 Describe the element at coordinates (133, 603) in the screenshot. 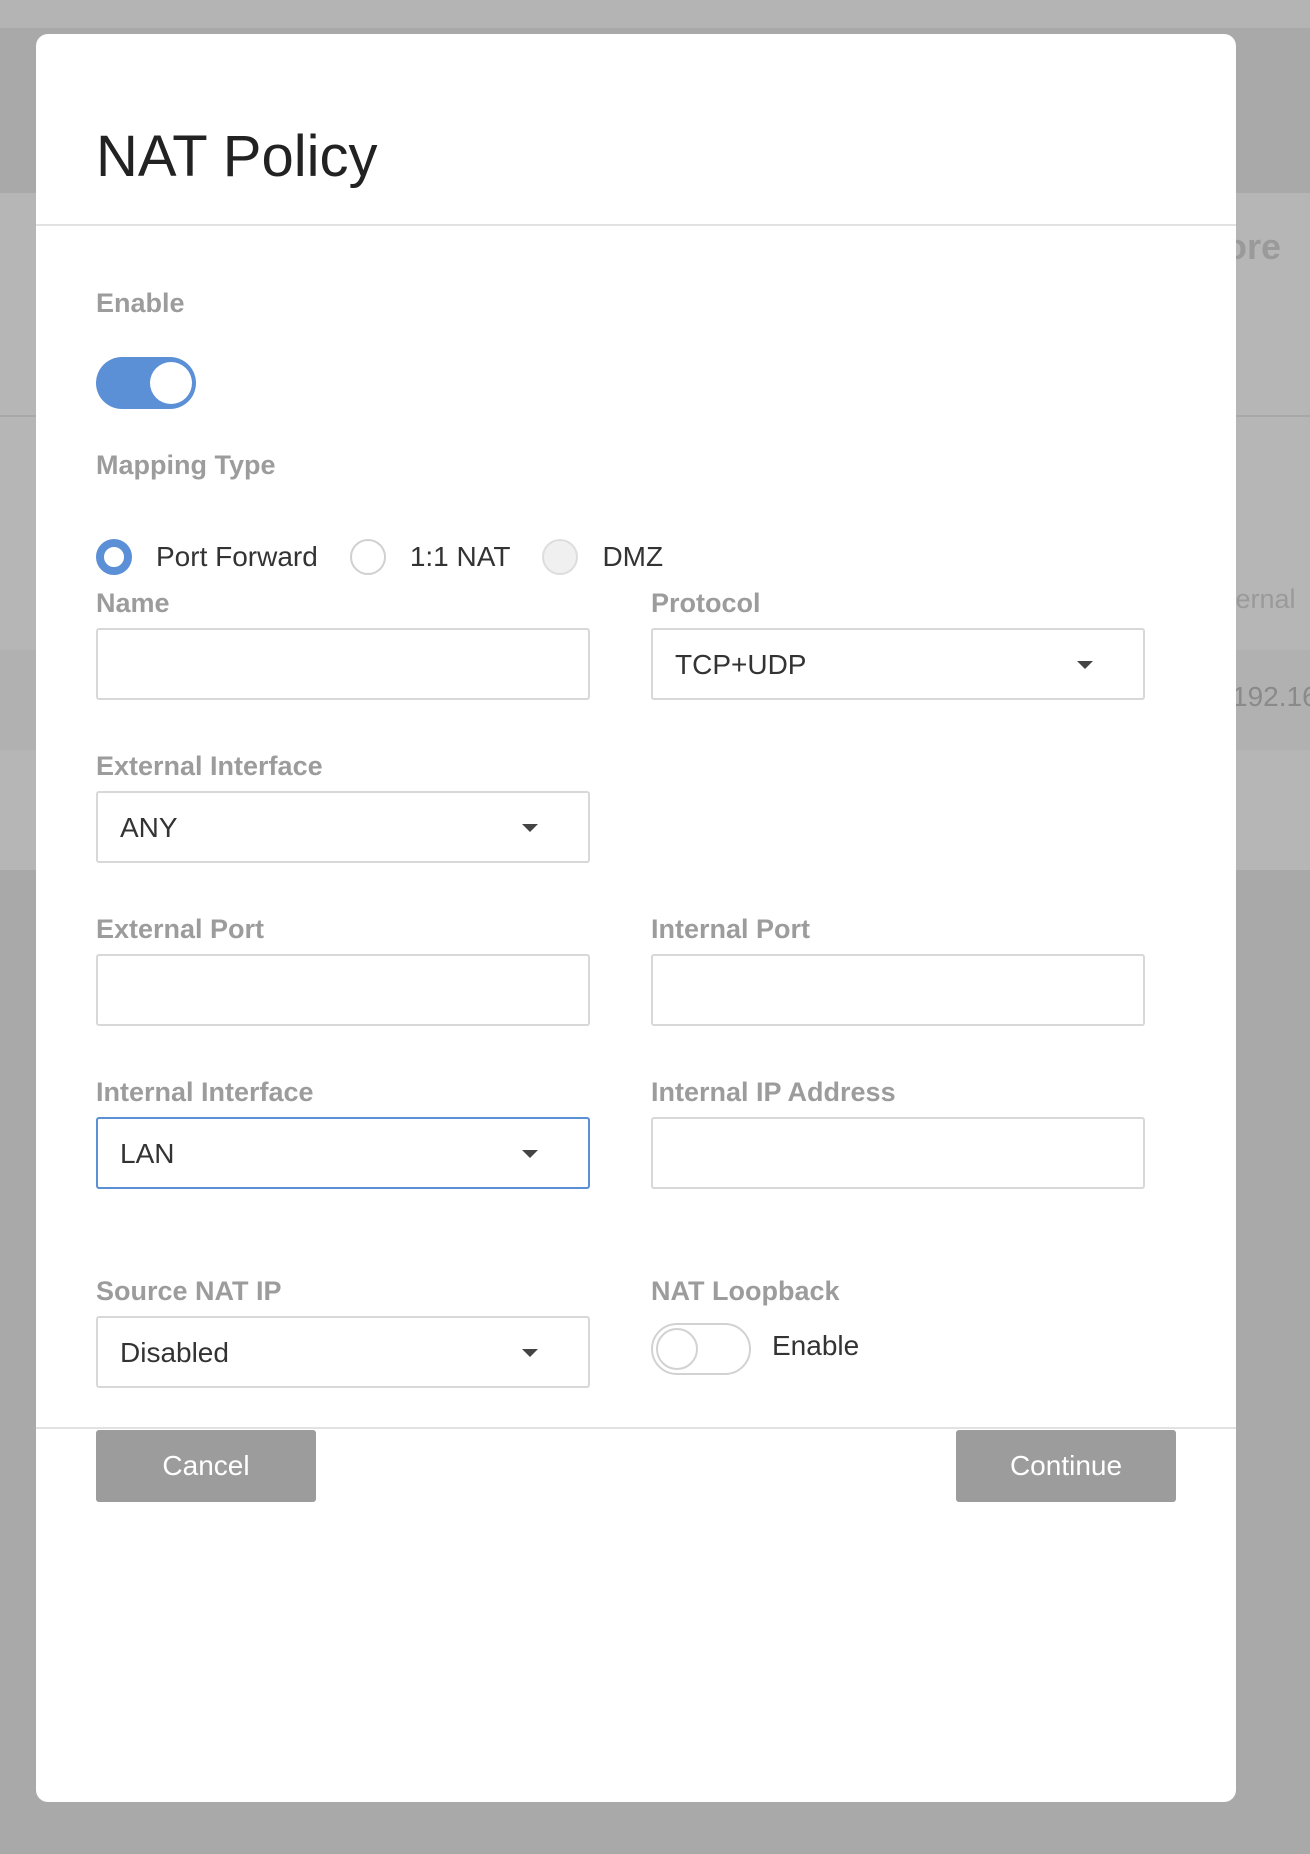

I see `name-label: Name` at that location.